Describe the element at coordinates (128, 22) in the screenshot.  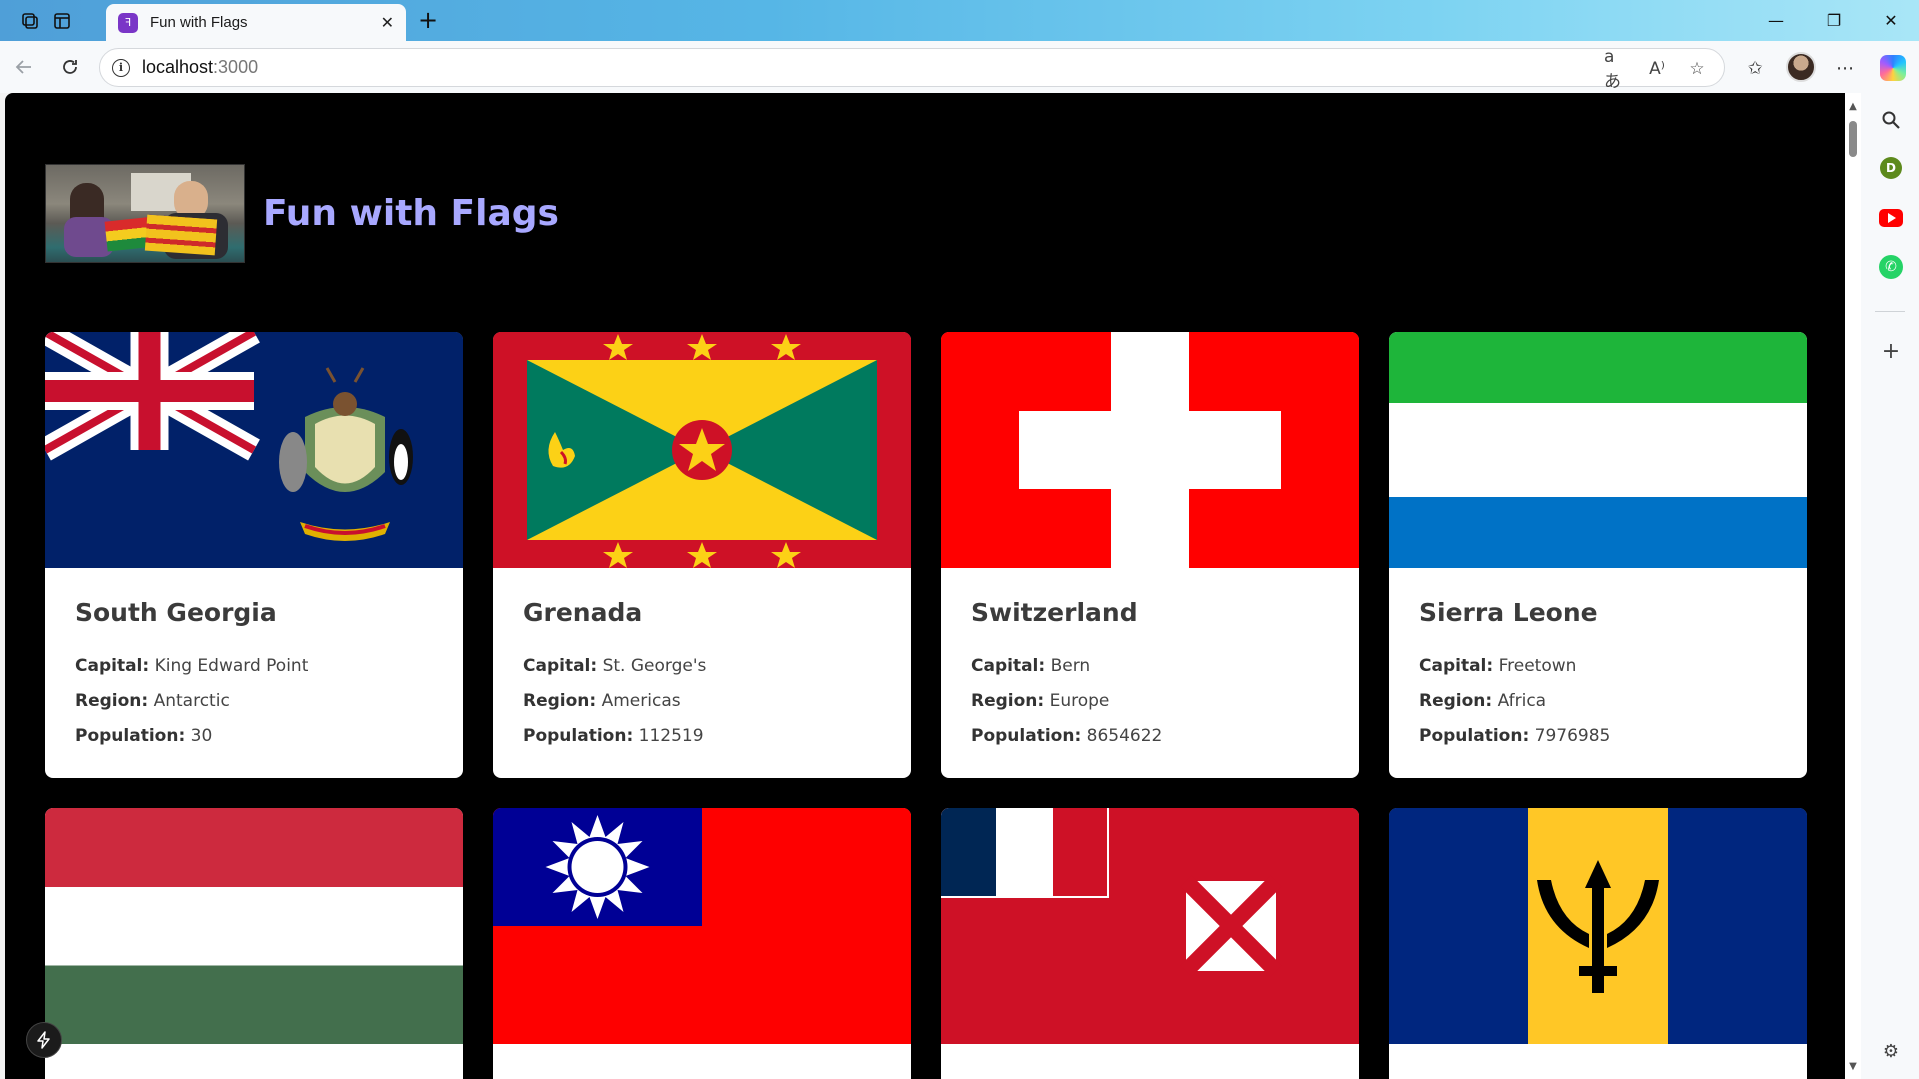
I see `tab-favicon-icon: ꟻ` at that location.